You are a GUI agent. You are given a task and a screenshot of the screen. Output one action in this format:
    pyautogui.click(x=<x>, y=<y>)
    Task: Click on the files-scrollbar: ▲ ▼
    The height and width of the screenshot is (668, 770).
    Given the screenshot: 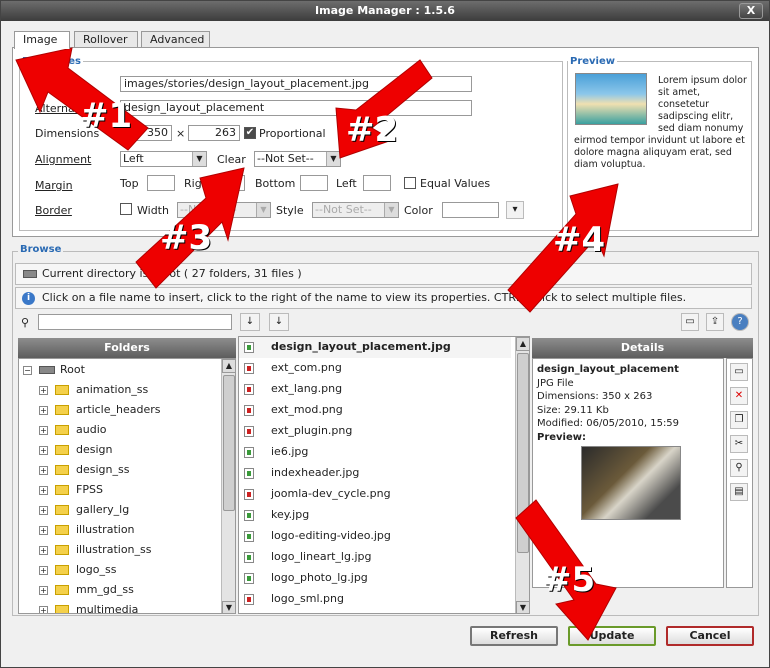 What is the action you would take?
    pyautogui.click(x=522, y=475)
    